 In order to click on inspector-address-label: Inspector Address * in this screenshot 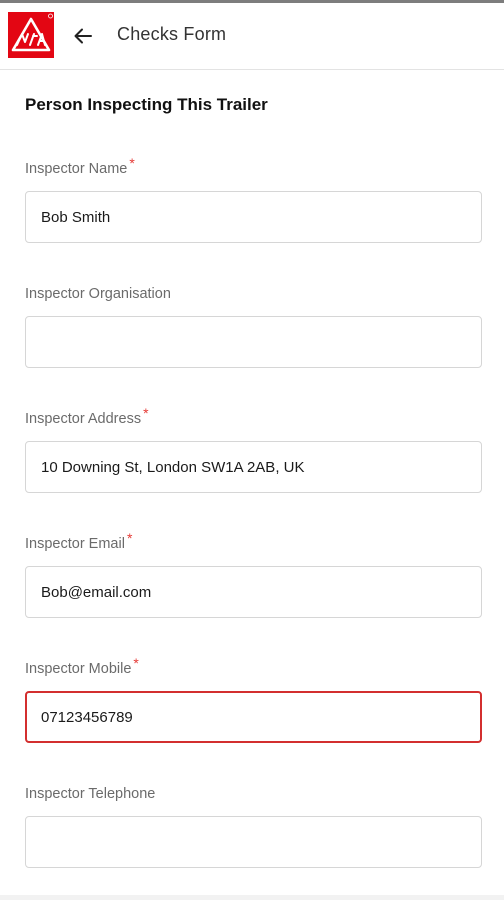, I will do `click(87, 416)`.